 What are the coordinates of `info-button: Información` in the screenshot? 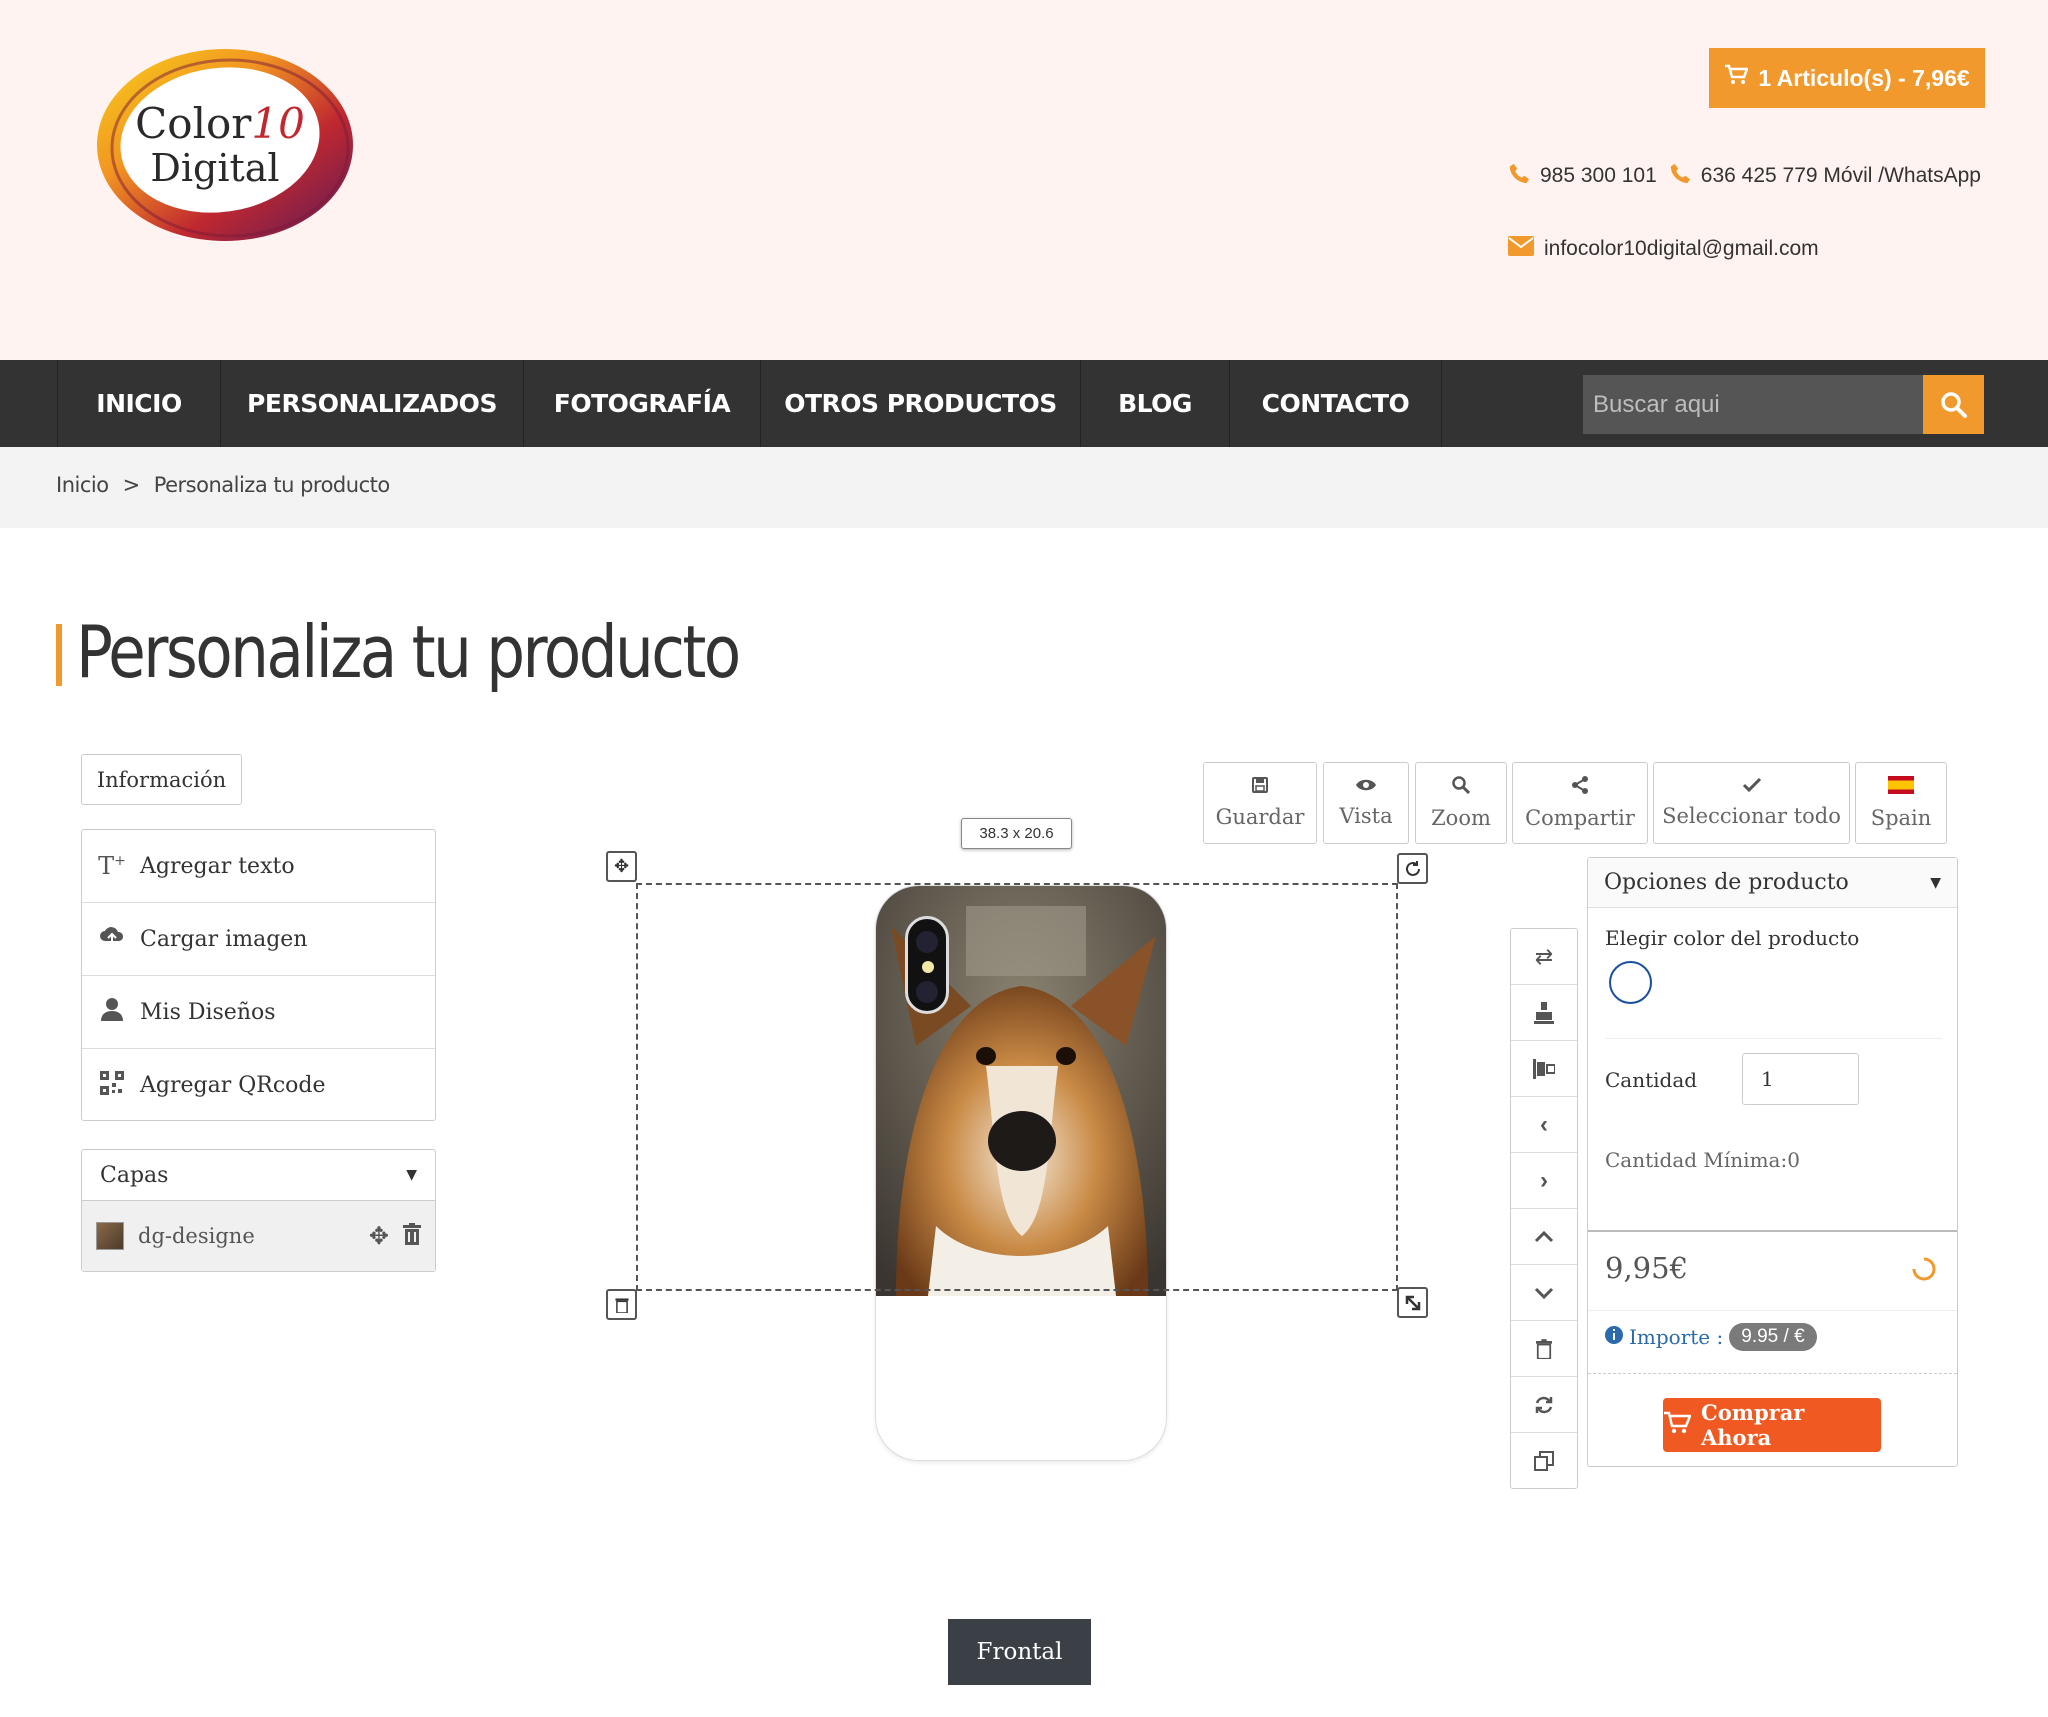 It's located at (161, 779).